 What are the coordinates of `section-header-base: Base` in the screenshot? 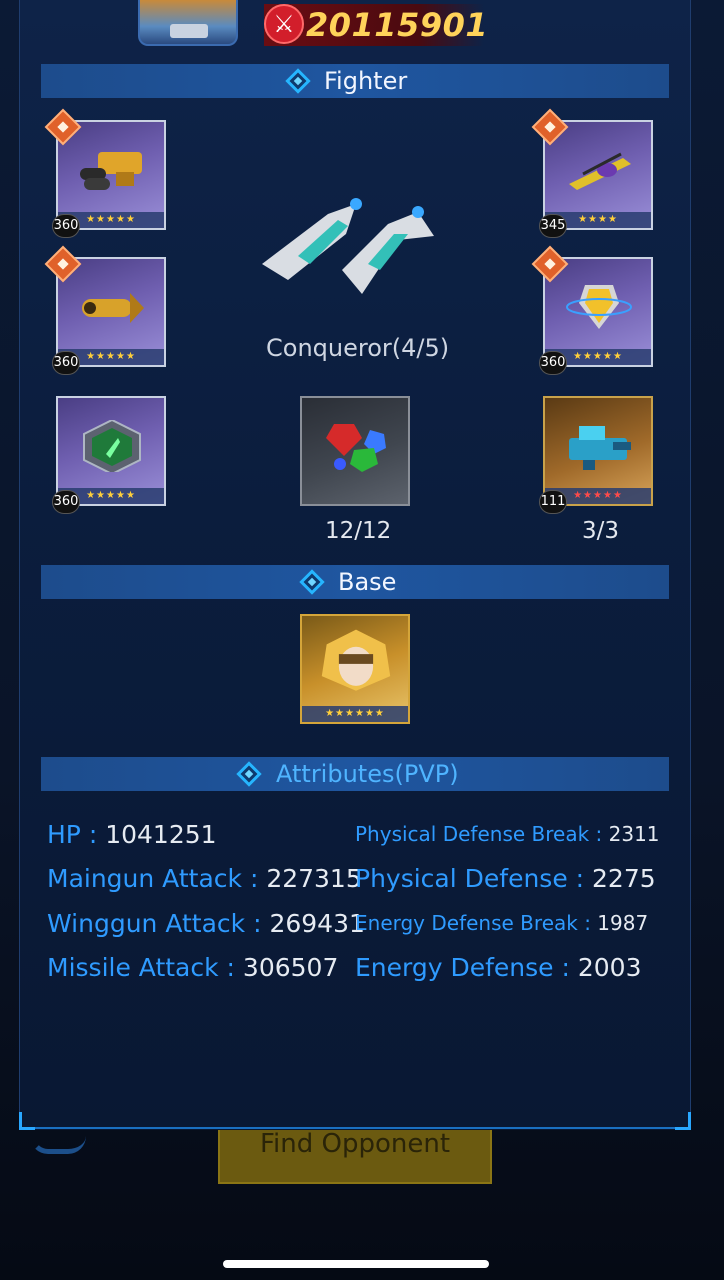 It's located at (355, 582).